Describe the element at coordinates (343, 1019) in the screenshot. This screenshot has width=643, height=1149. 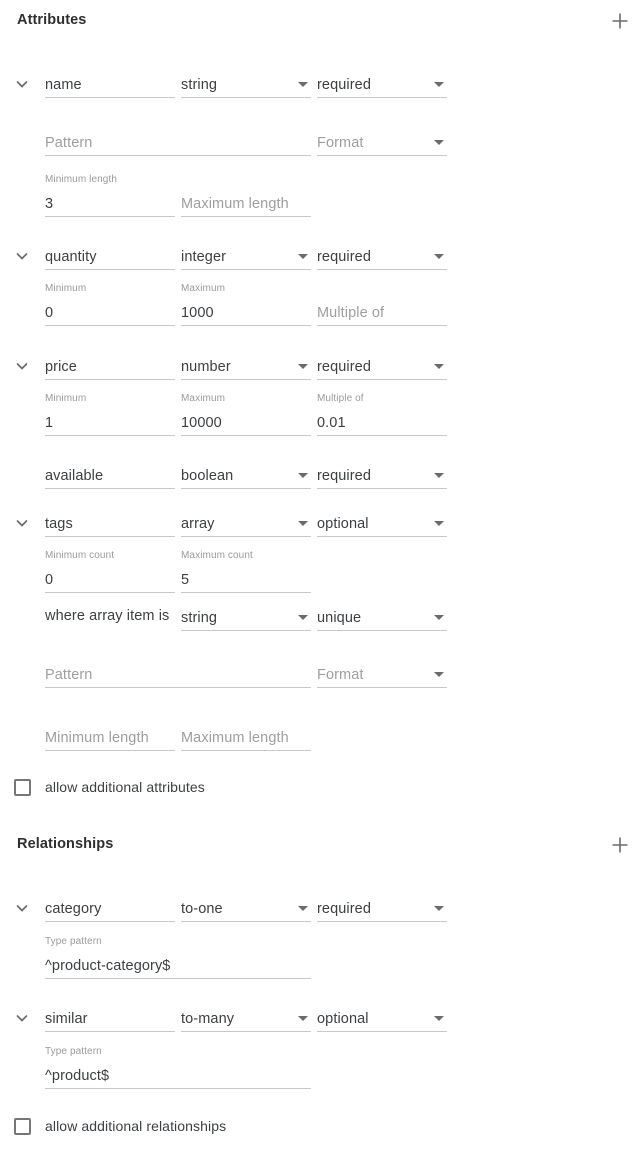
I see `relationship-presence-value: optional` at that location.